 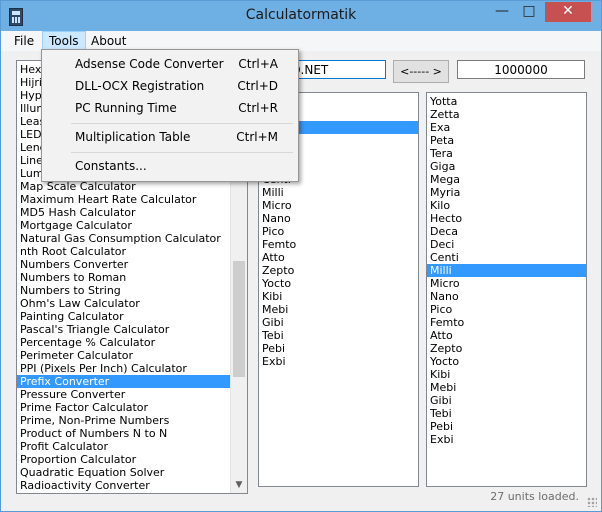 I want to click on list-item: PPI (Pixels Per Inch) Calculator, so click(x=124, y=368).